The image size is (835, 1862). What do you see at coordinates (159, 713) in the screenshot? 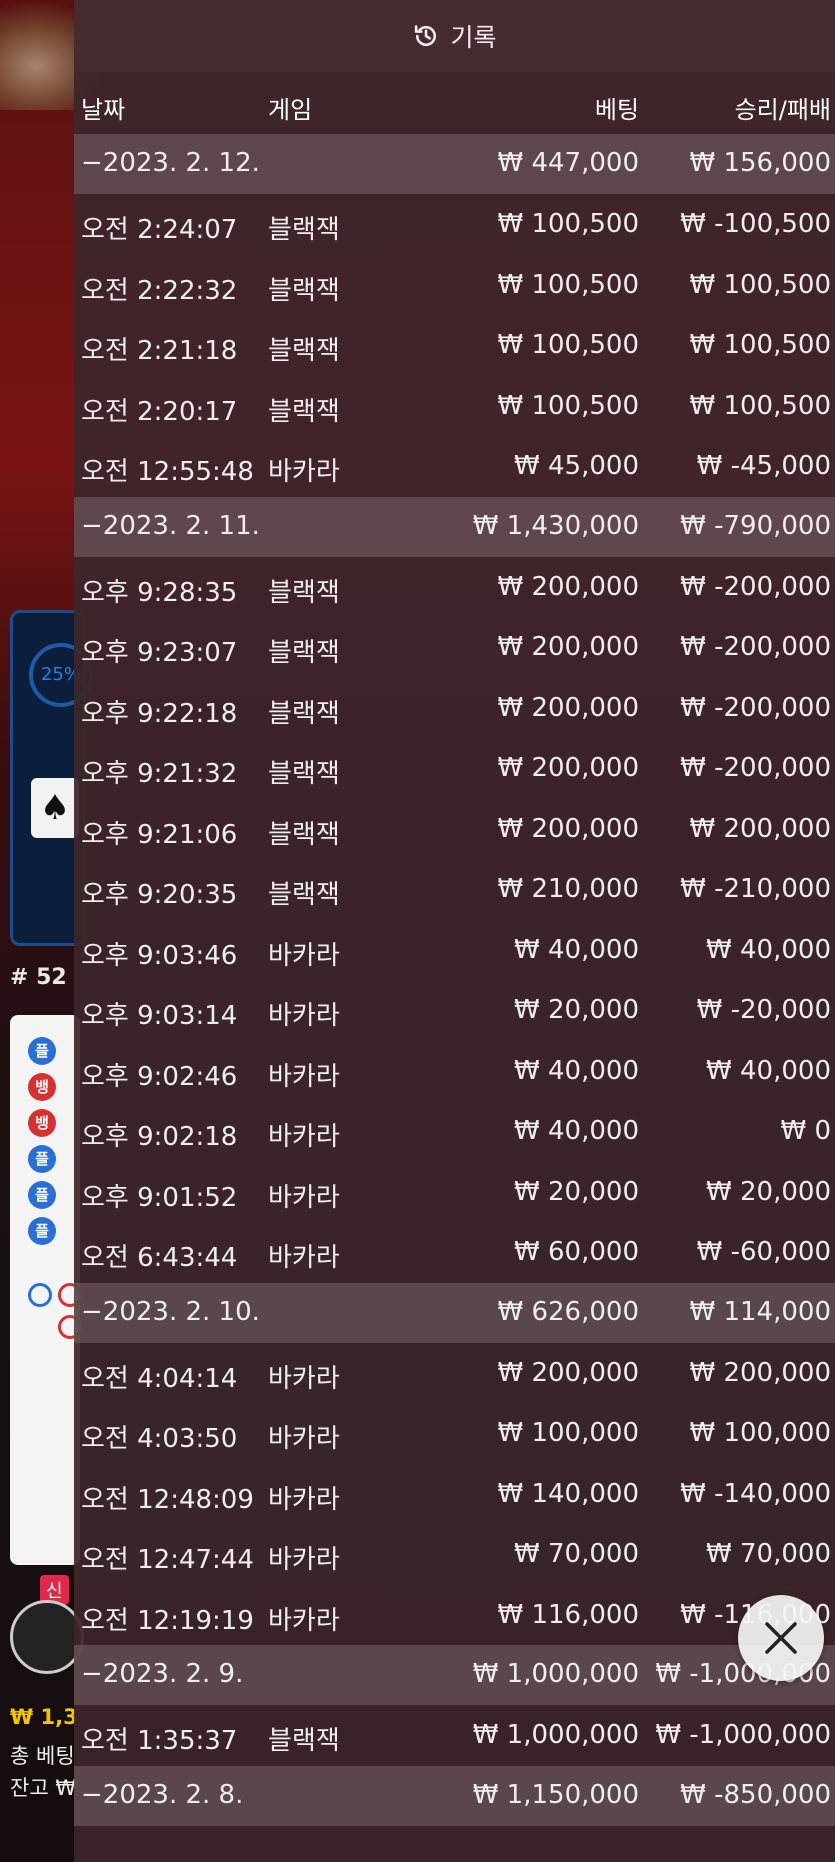
I see `row-time: 오후 9:22:18` at bounding box center [159, 713].